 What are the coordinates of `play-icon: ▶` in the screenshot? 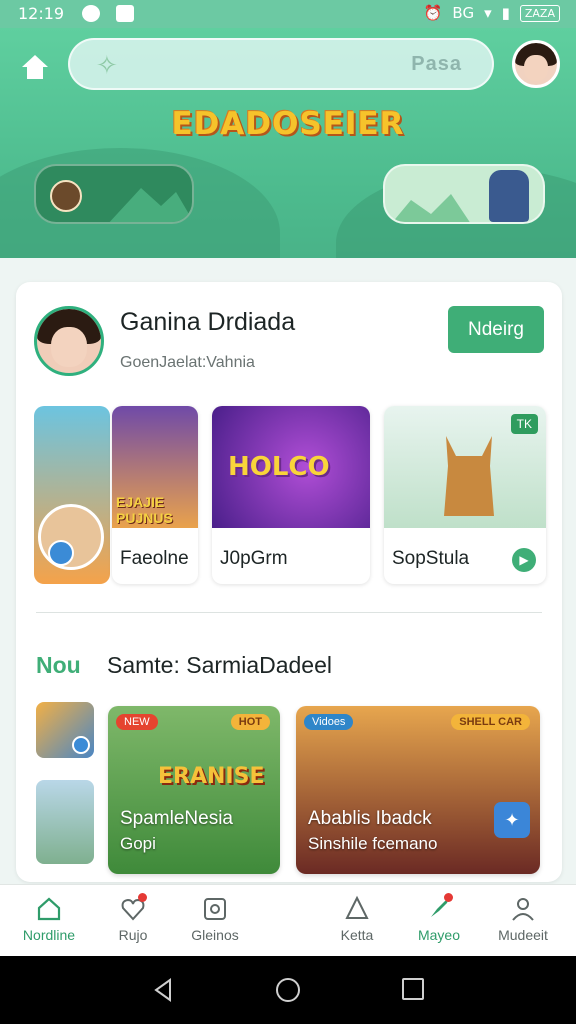 It's located at (524, 560).